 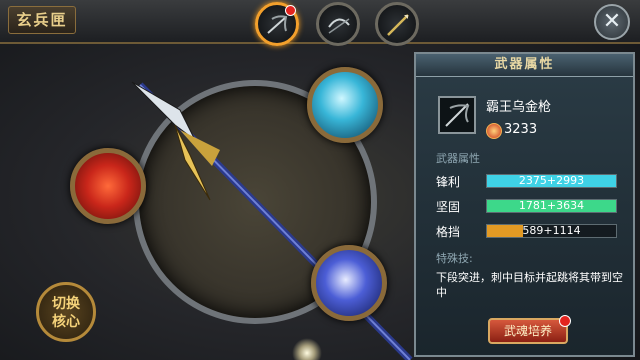 I want to click on weapon-name: 霸王乌金枪, so click(x=519, y=107).